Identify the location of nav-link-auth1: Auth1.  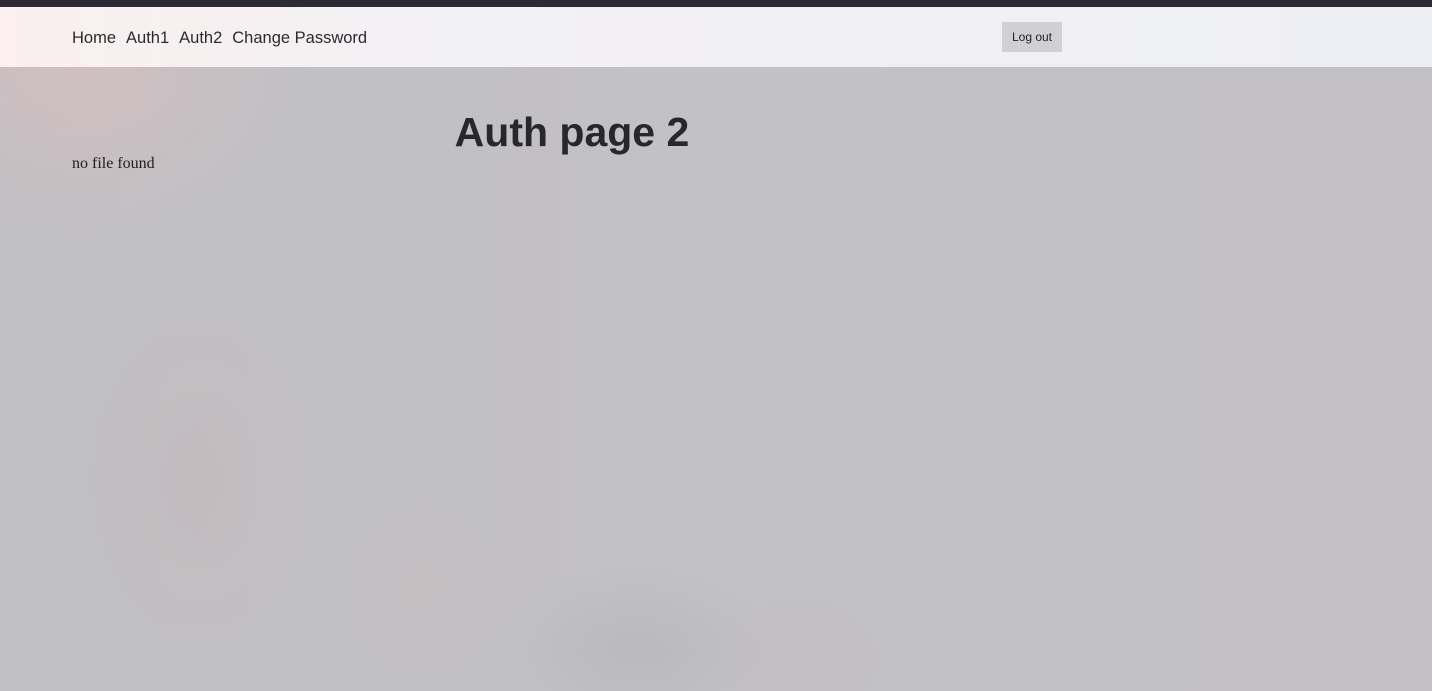
(147, 38).